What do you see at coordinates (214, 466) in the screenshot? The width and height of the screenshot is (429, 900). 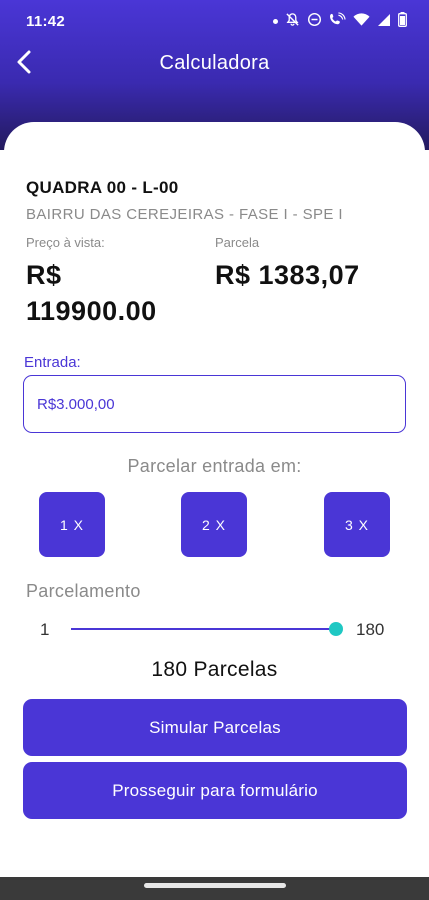 I see `split-down-payment-label: Parcelar entrada em:` at bounding box center [214, 466].